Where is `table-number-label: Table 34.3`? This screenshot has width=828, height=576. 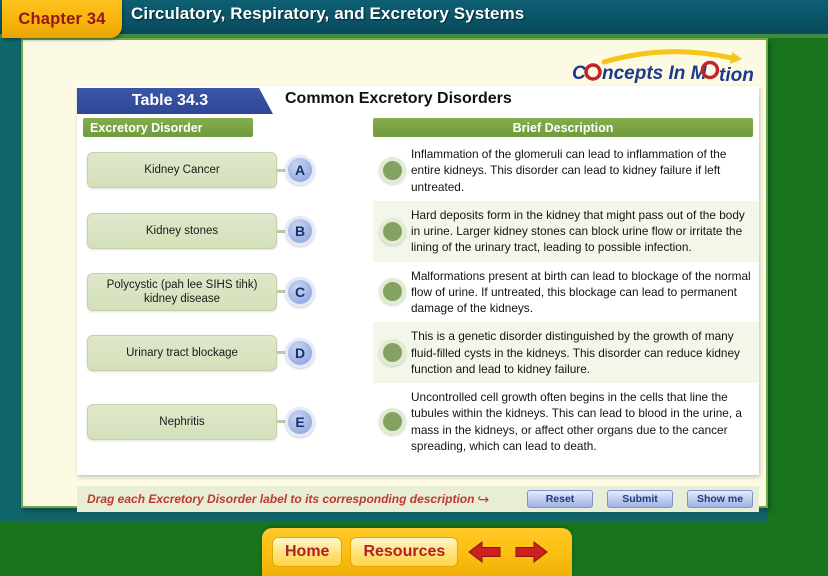 table-number-label: Table 34.3 is located at coordinates (170, 100).